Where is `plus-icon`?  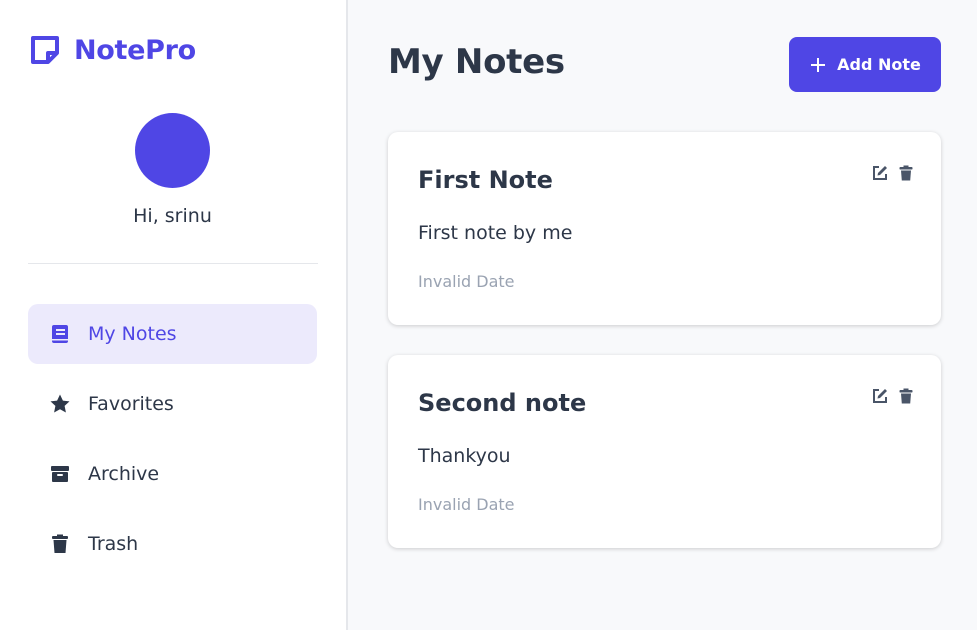 plus-icon is located at coordinates (818, 65).